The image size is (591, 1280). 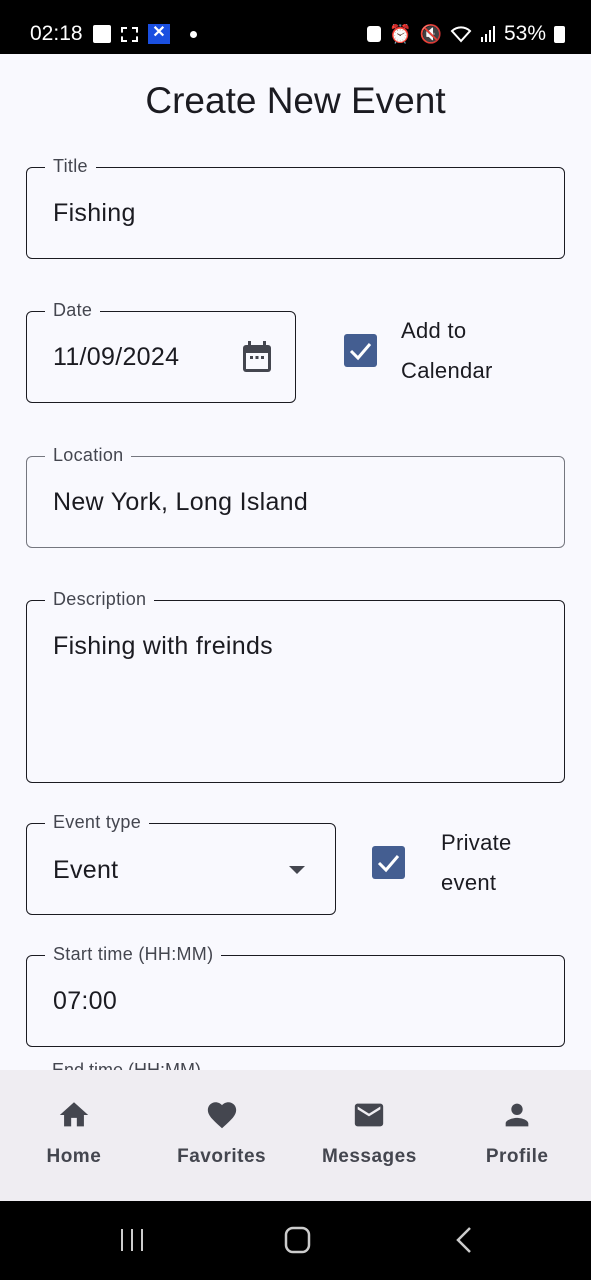 What do you see at coordinates (159, 34) in the screenshot?
I see `app-x-icon: ✕` at bounding box center [159, 34].